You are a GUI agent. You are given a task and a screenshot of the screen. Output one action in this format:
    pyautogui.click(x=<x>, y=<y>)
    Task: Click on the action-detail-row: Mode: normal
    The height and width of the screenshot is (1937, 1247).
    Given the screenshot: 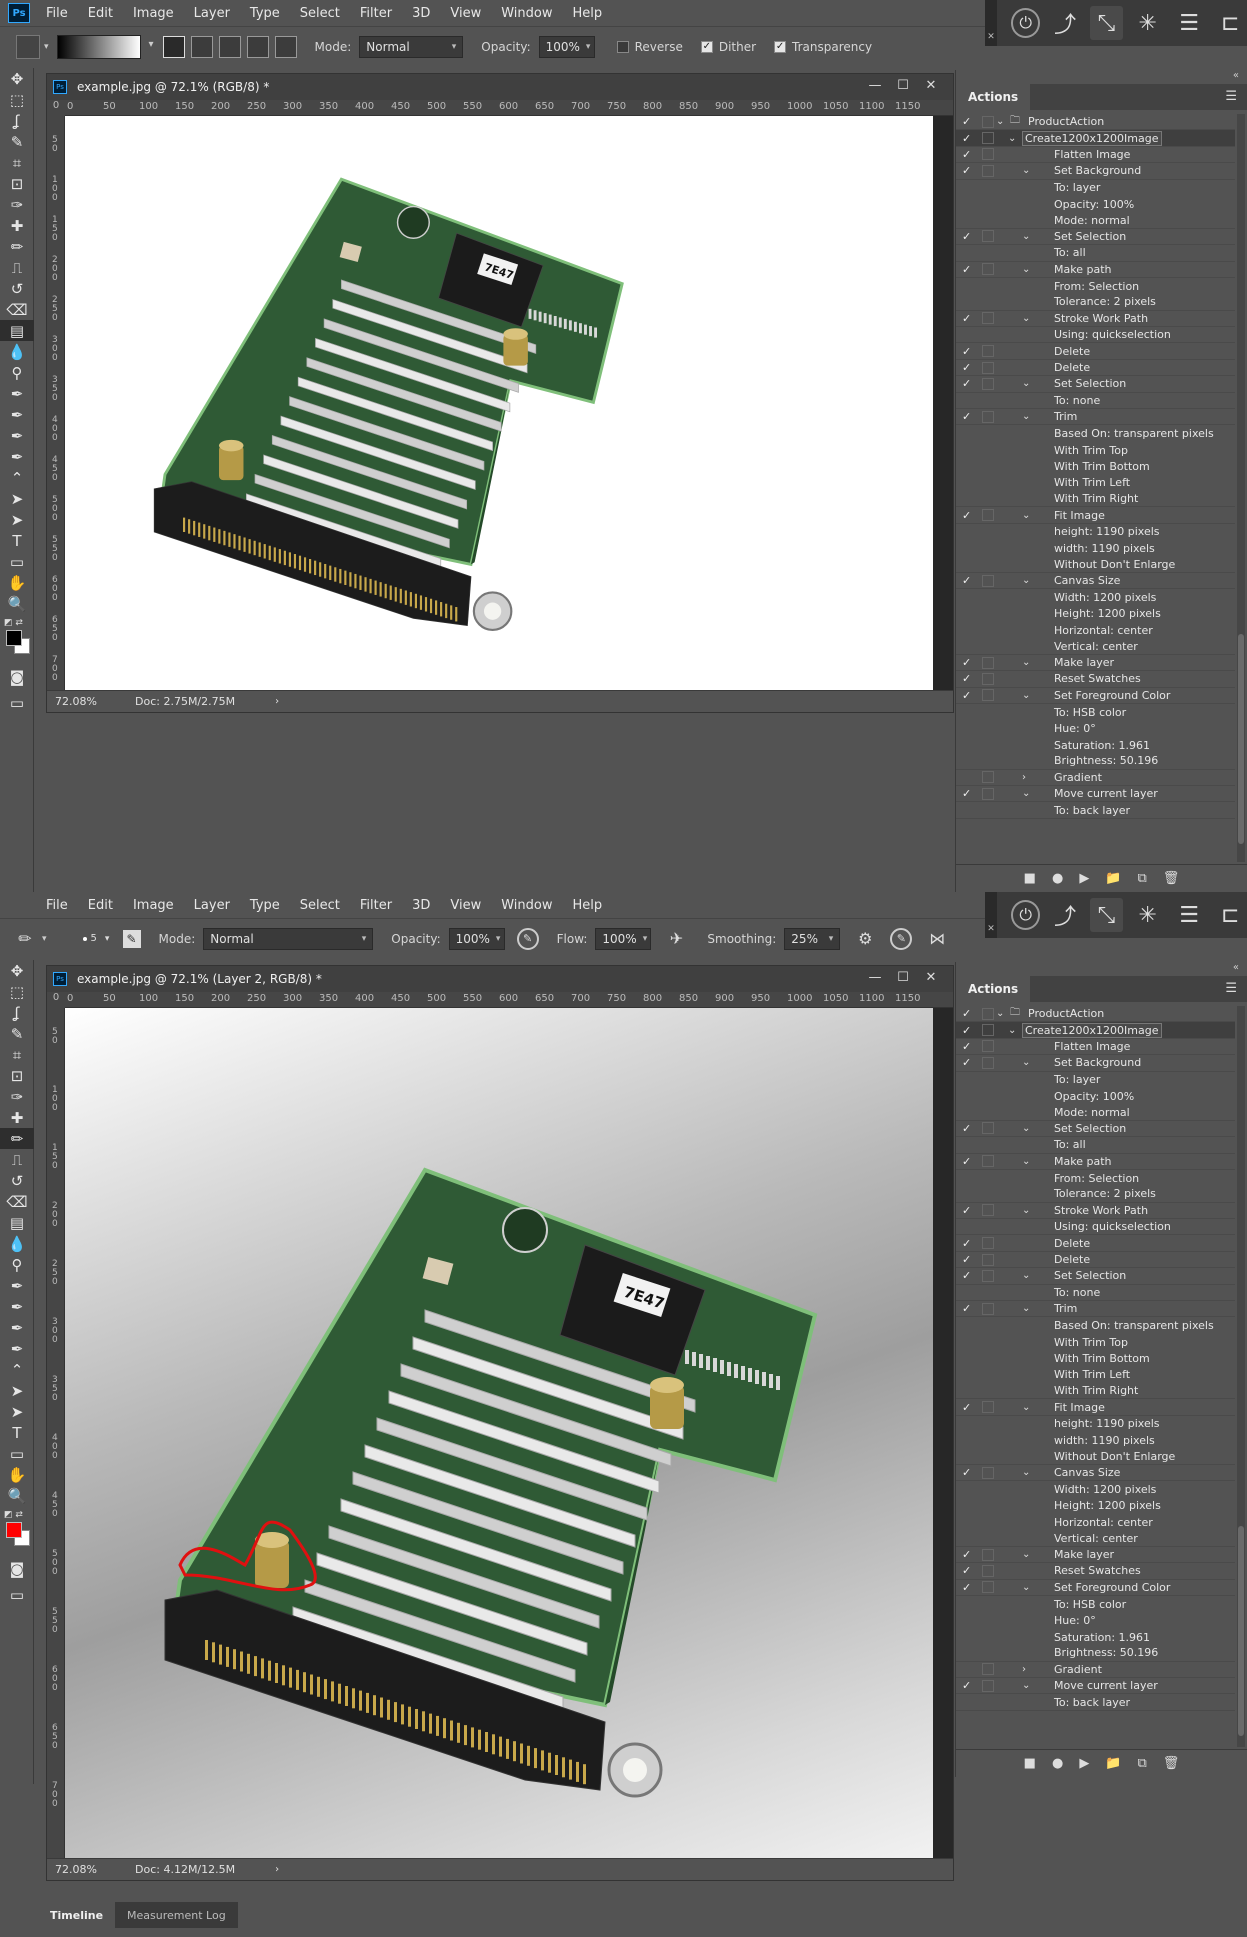 What is the action you would take?
    pyautogui.click(x=1095, y=220)
    